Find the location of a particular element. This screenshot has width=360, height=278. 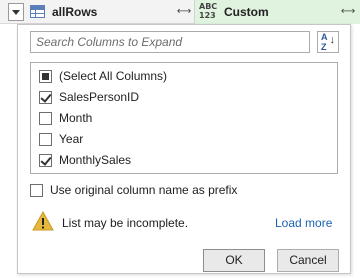

abc-123-type-icon: ABC 123 is located at coordinates (209, 12).